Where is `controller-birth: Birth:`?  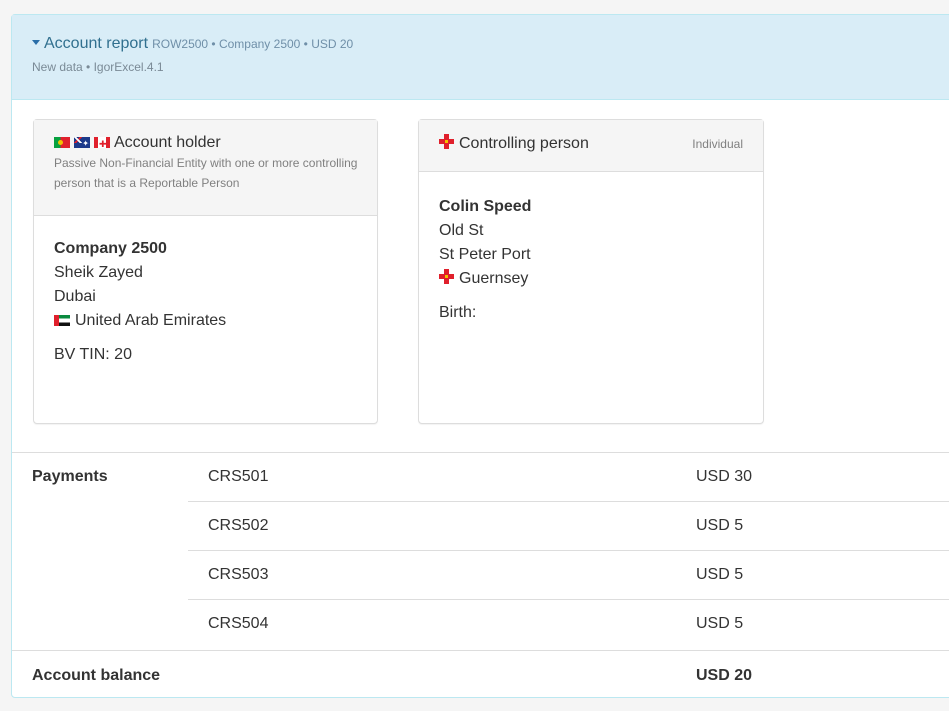
controller-birth: Birth: is located at coordinates (458, 312).